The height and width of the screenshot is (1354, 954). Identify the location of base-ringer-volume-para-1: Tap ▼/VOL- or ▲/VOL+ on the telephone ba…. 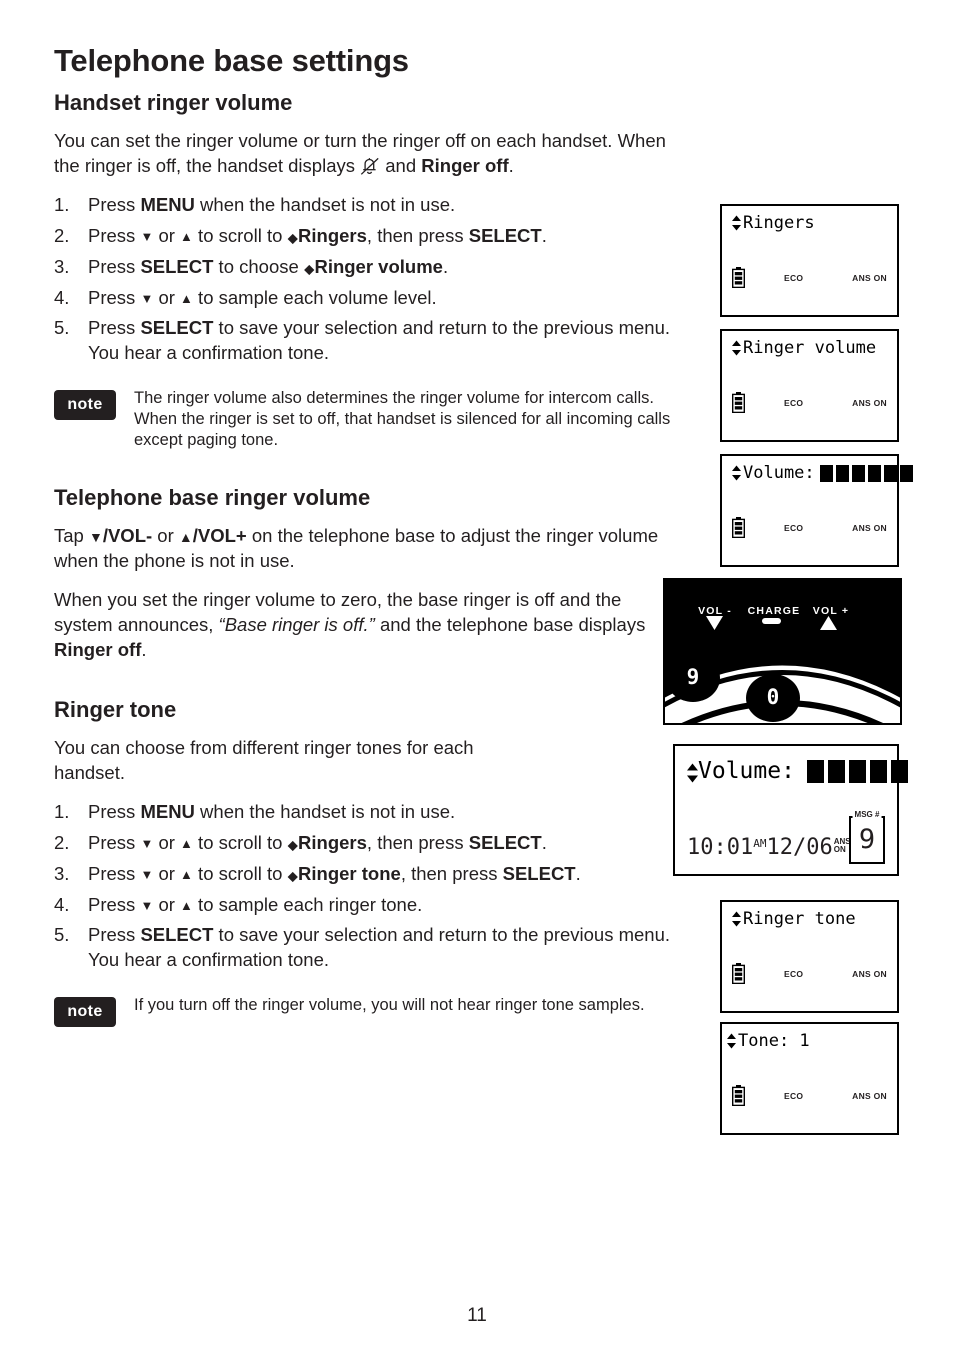
(356, 548).